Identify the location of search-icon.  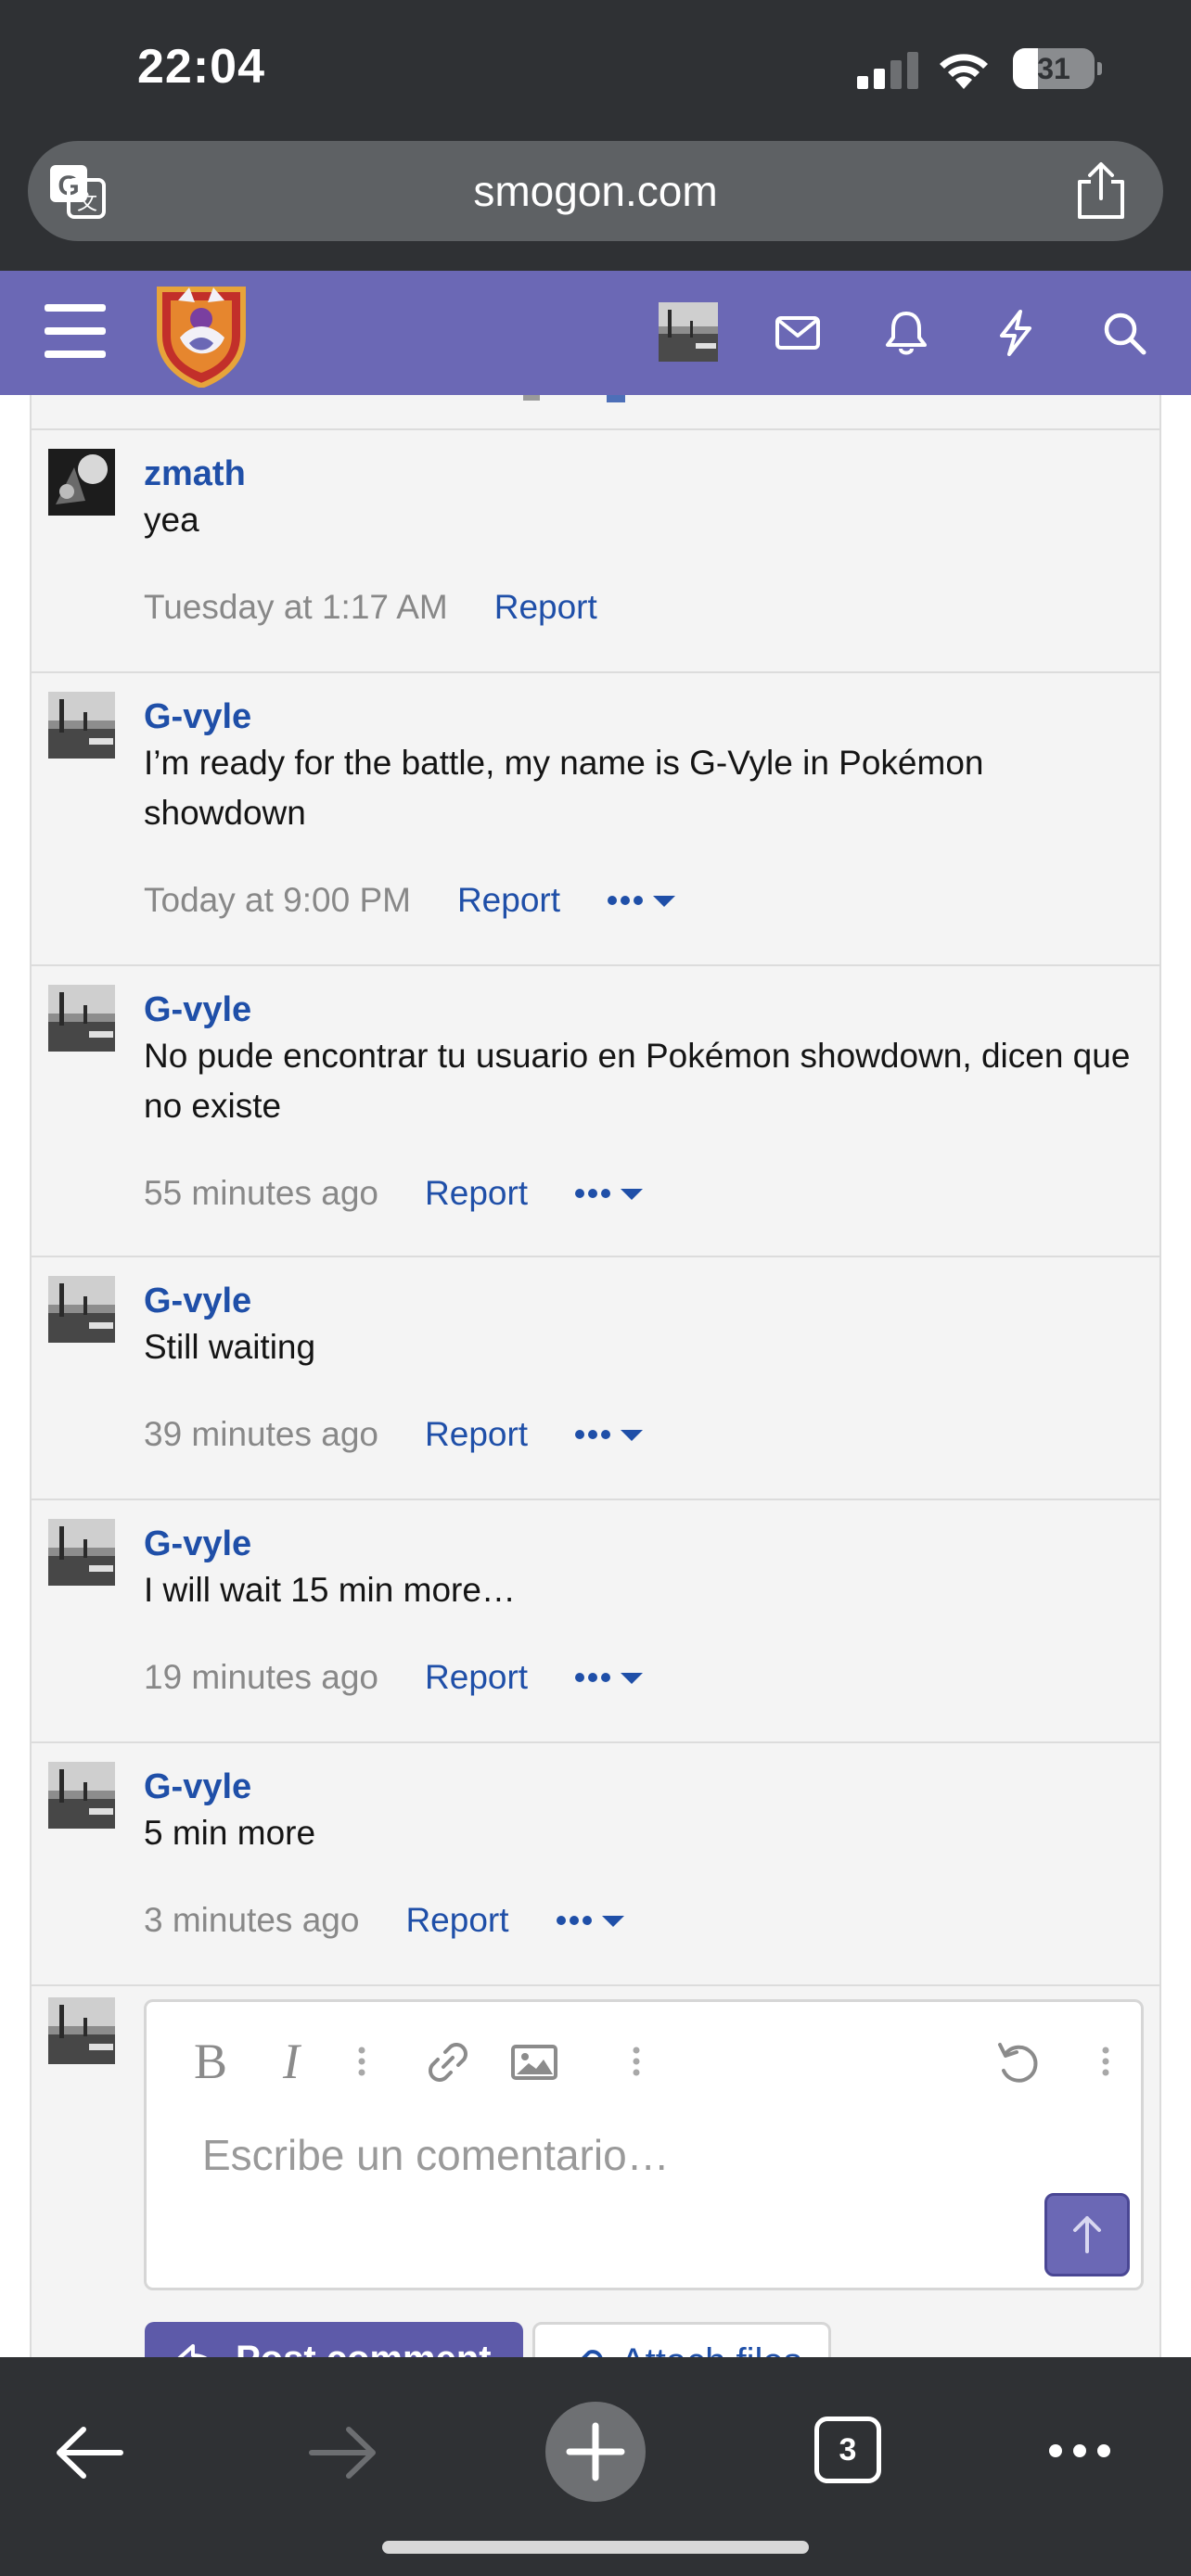
(1124, 333).